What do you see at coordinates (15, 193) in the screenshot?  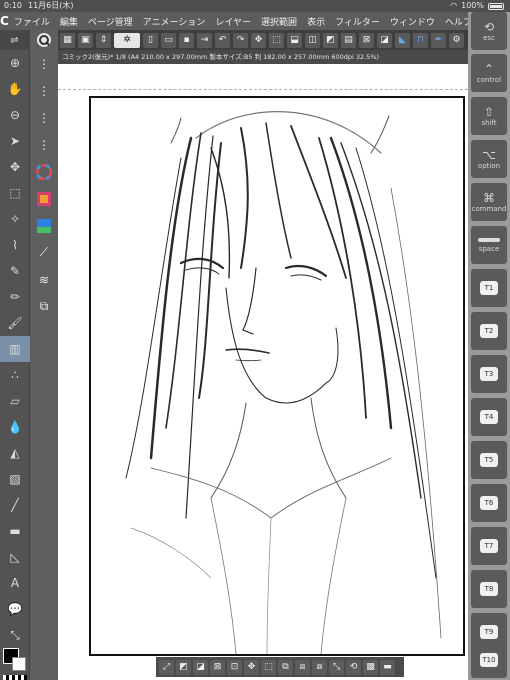 I see `selection-icon: ⬚` at bounding box center [15, 193].